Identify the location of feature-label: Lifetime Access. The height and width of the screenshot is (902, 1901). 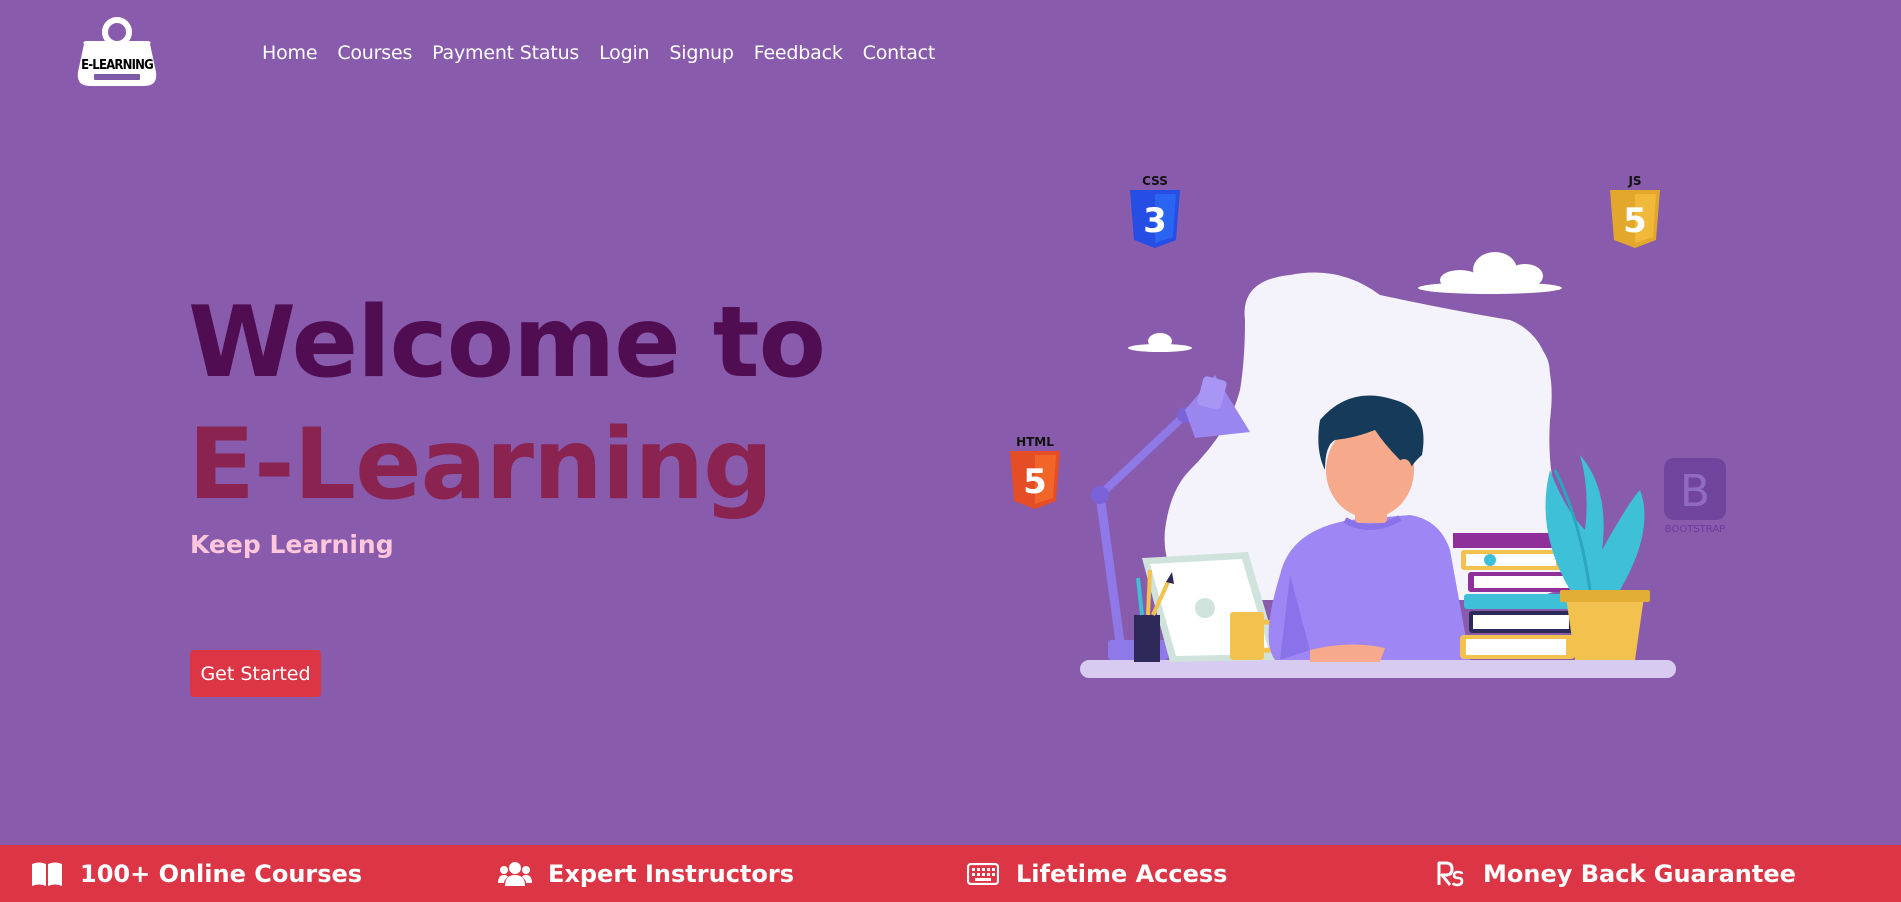
(1122, 873).